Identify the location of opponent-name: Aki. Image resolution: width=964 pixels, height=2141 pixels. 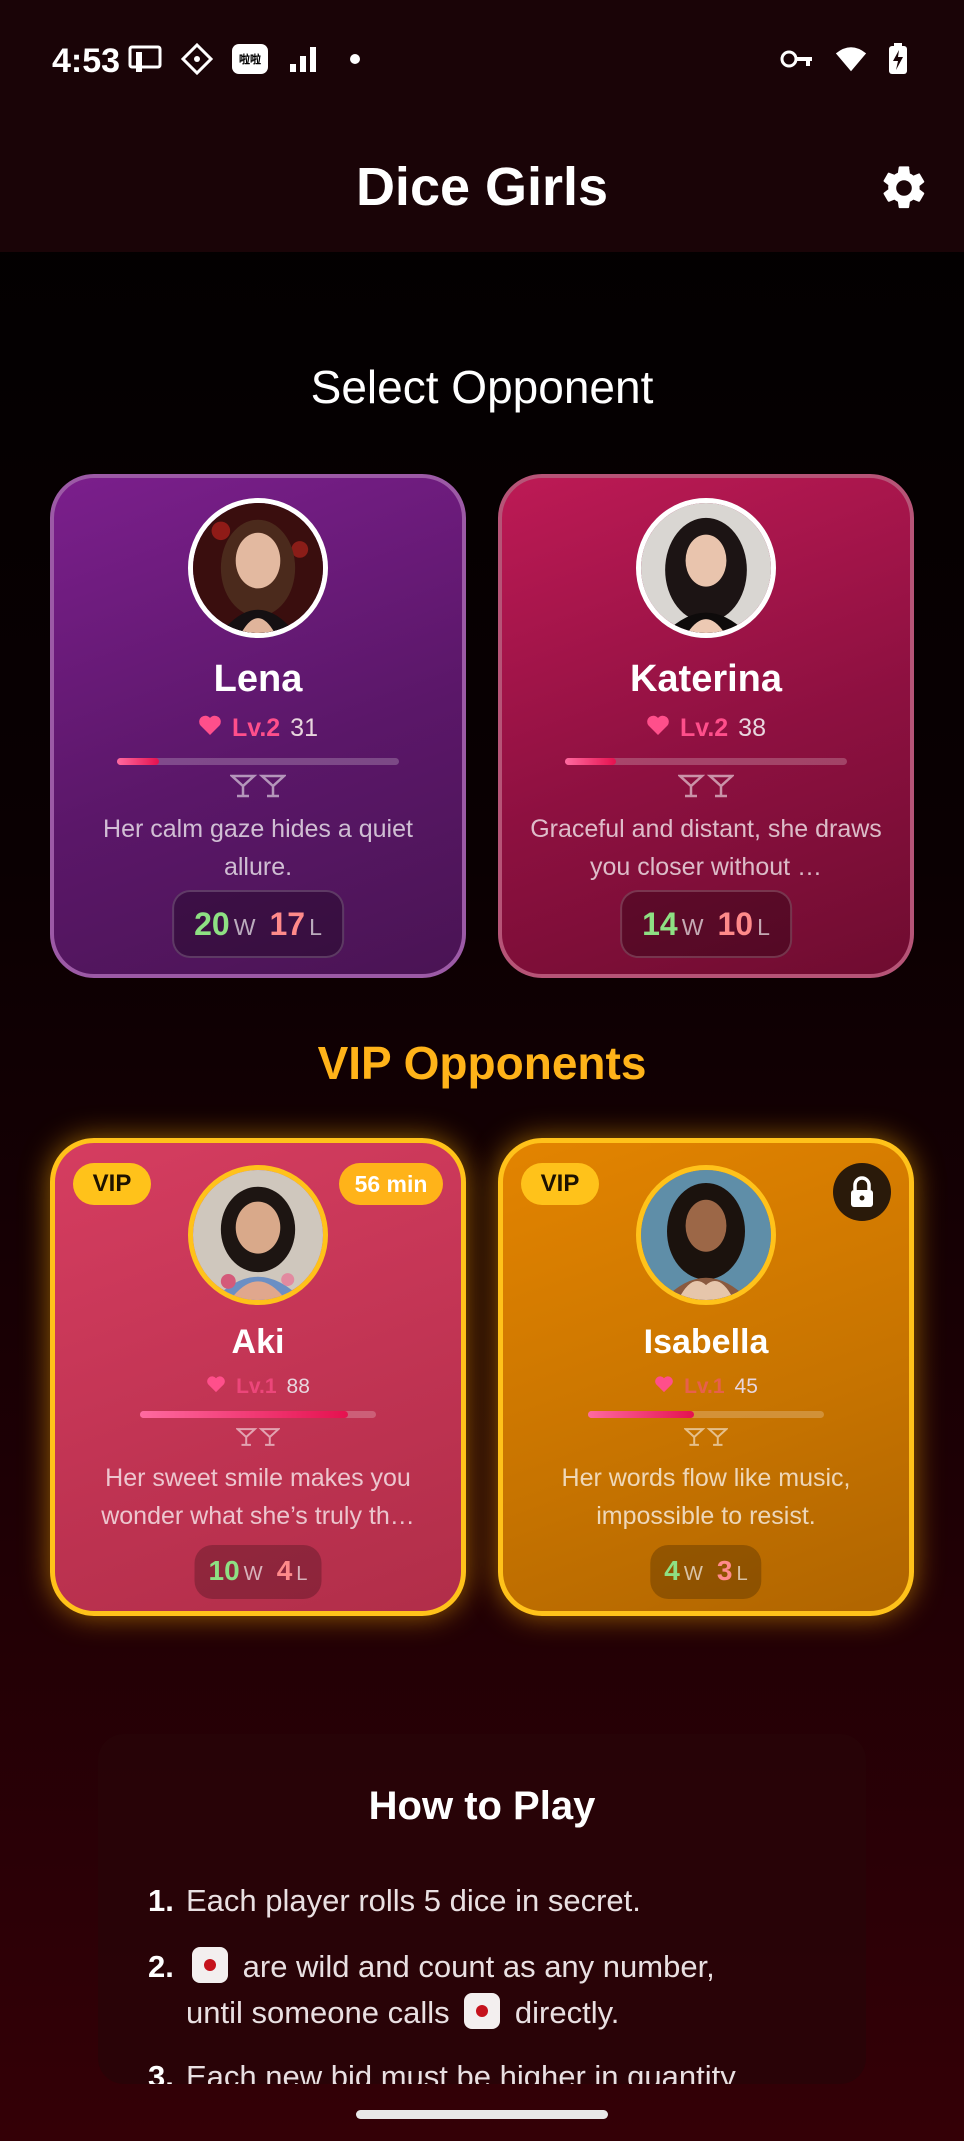
(258, 1342).